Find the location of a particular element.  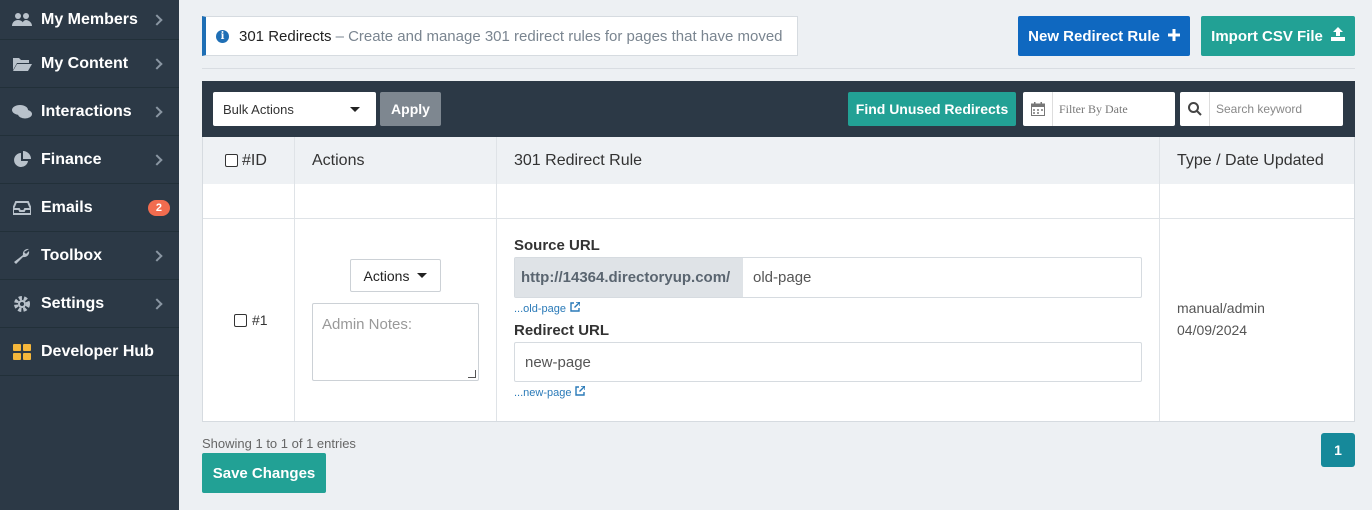

folder-open-icon is located at coordinates (22, 64).